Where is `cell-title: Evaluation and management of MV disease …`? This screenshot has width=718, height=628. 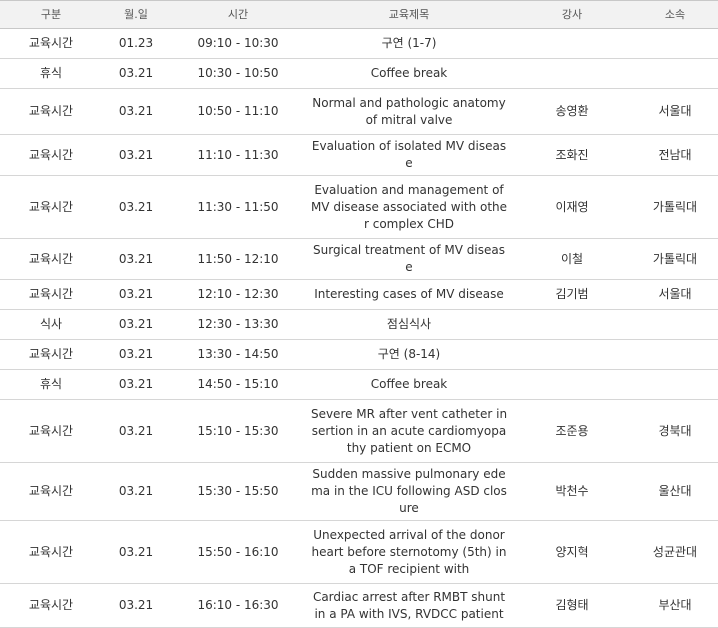
cell-title: Evaluation and management of MV disease … is located at coordinates (409, 207).